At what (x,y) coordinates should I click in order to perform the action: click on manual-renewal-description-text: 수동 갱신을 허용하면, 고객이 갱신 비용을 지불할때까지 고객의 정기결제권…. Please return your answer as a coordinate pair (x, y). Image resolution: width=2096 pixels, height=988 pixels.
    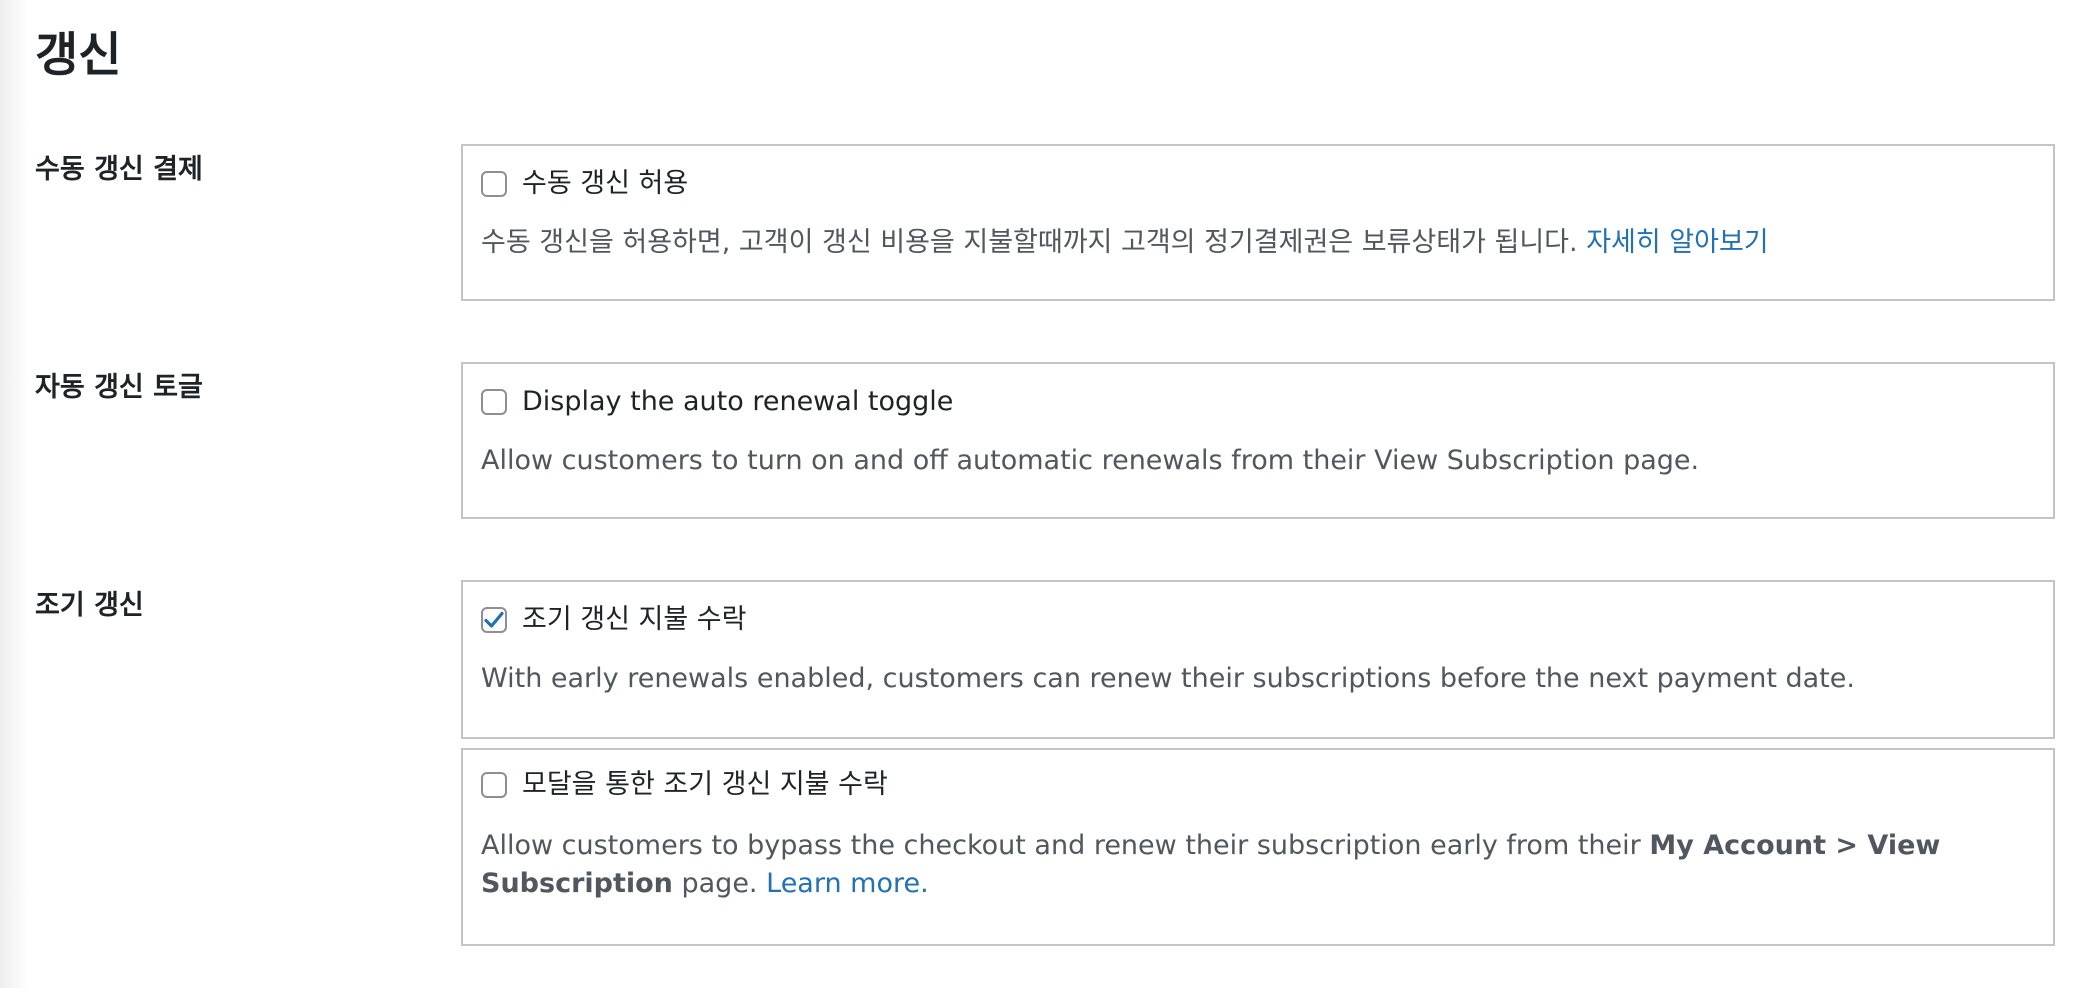
    Looking at the image, I should click on (1029, 242).